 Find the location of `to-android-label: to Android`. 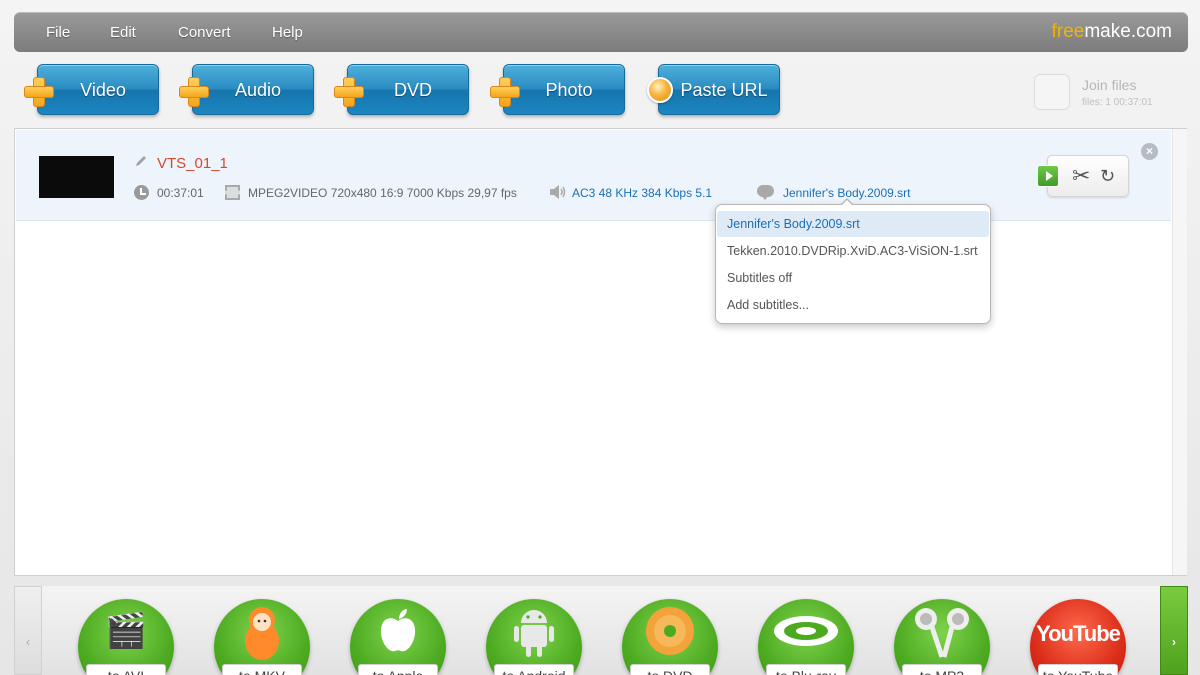

to-android-label: to Android is located at coordinates (534, 669).